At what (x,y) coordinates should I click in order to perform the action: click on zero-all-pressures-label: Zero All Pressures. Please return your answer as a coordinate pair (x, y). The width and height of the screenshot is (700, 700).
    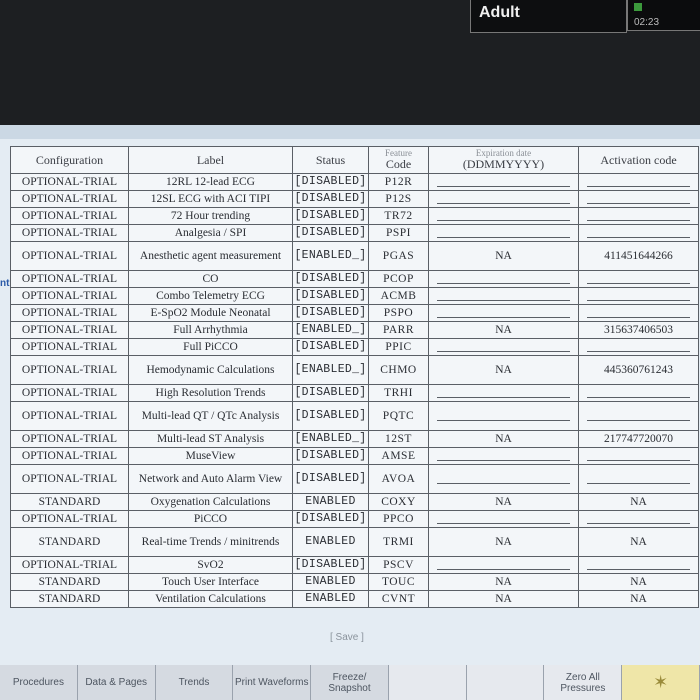
    Looking at the image, I should click on (583, 682).